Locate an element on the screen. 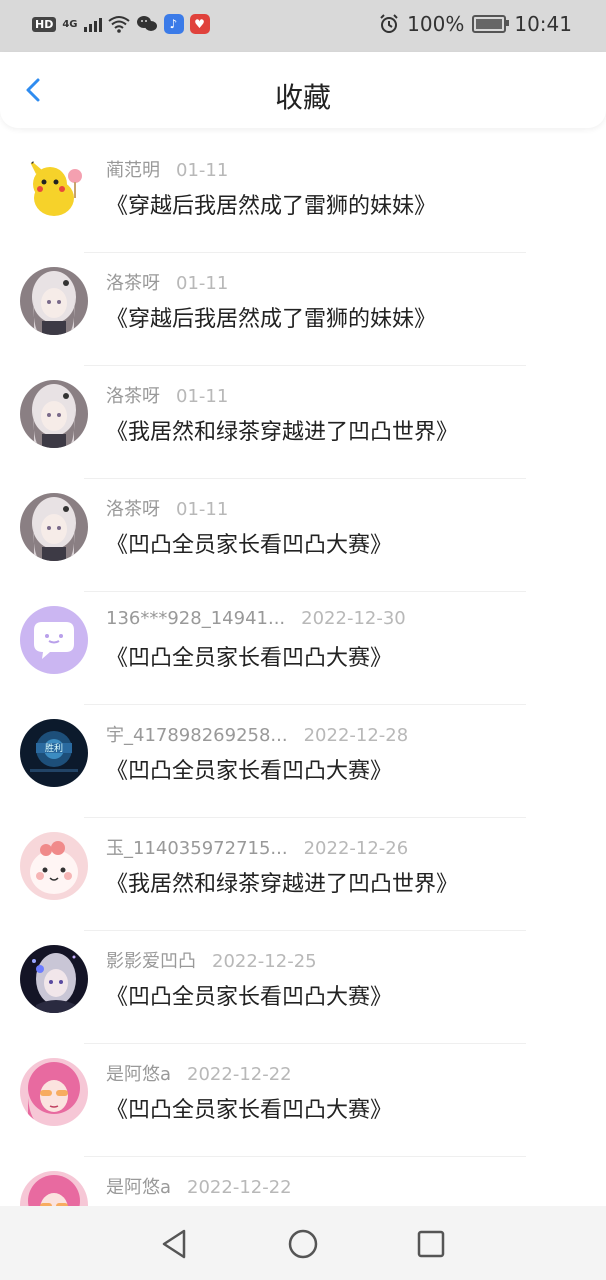 This screenshot has width=606, height=1280. heart-app-icon: ♥ is located at coordinates (199, 24).